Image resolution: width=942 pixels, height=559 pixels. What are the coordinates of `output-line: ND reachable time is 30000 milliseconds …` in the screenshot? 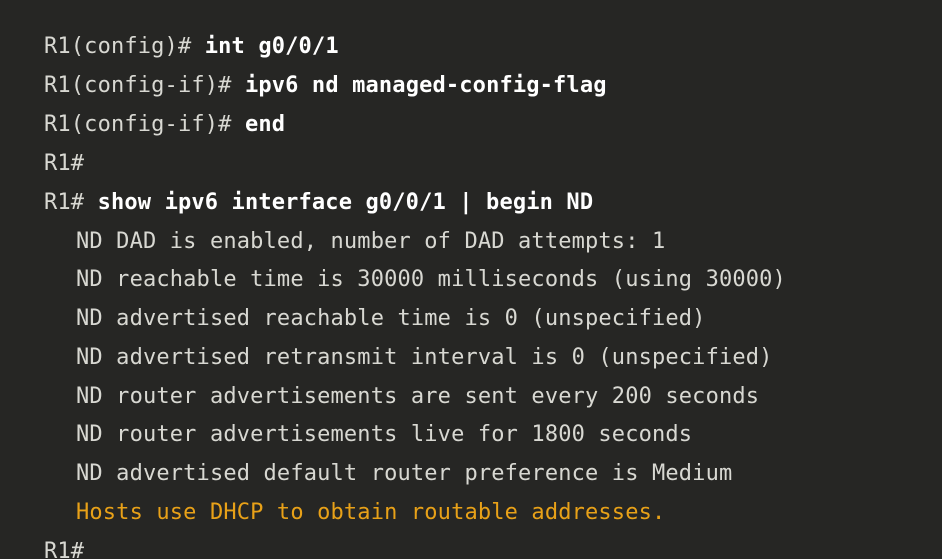 It's located at (431, 279).